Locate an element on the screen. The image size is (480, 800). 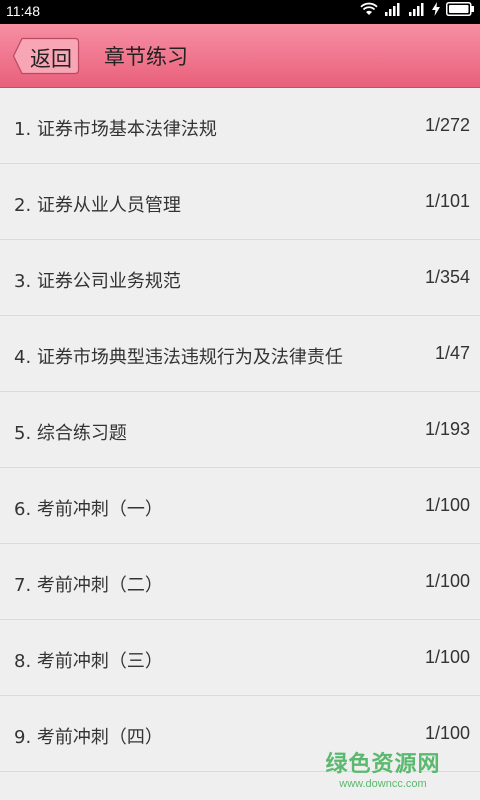
chapter-item: 8. 考前冲刺（三） 1/100 is located at coordinates (240, 658).